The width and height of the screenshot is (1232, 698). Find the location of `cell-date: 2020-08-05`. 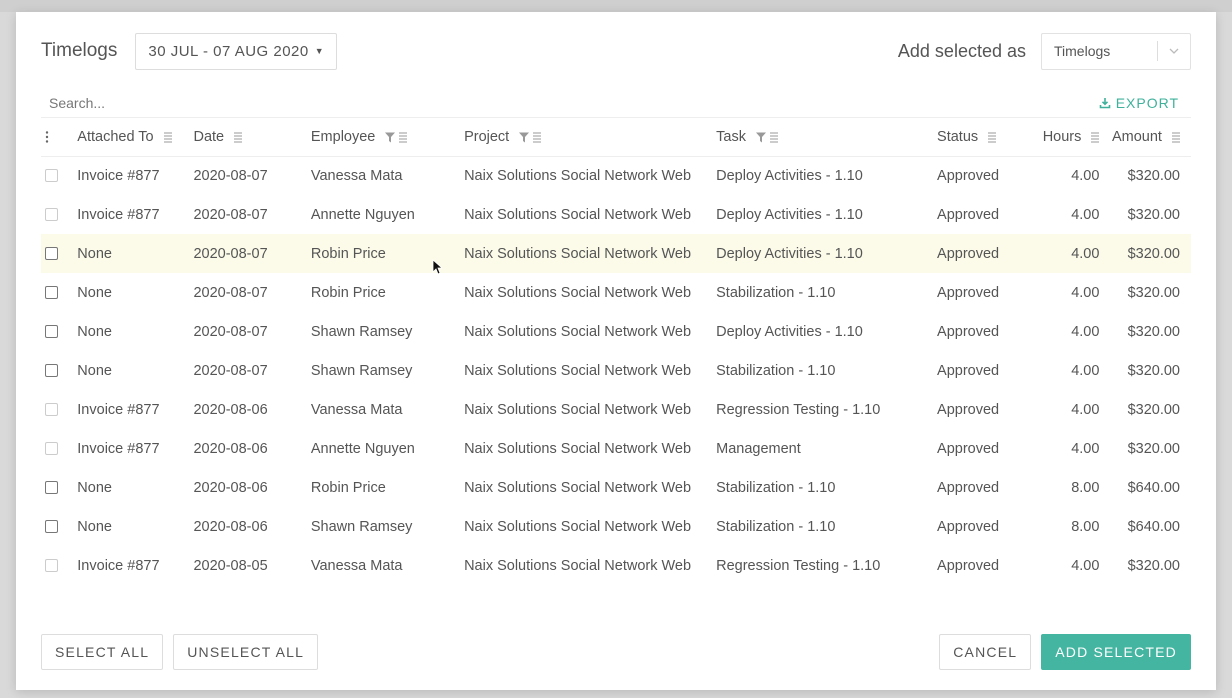

cell-date: 2020-08-05 is located at coordinates (230, 565).